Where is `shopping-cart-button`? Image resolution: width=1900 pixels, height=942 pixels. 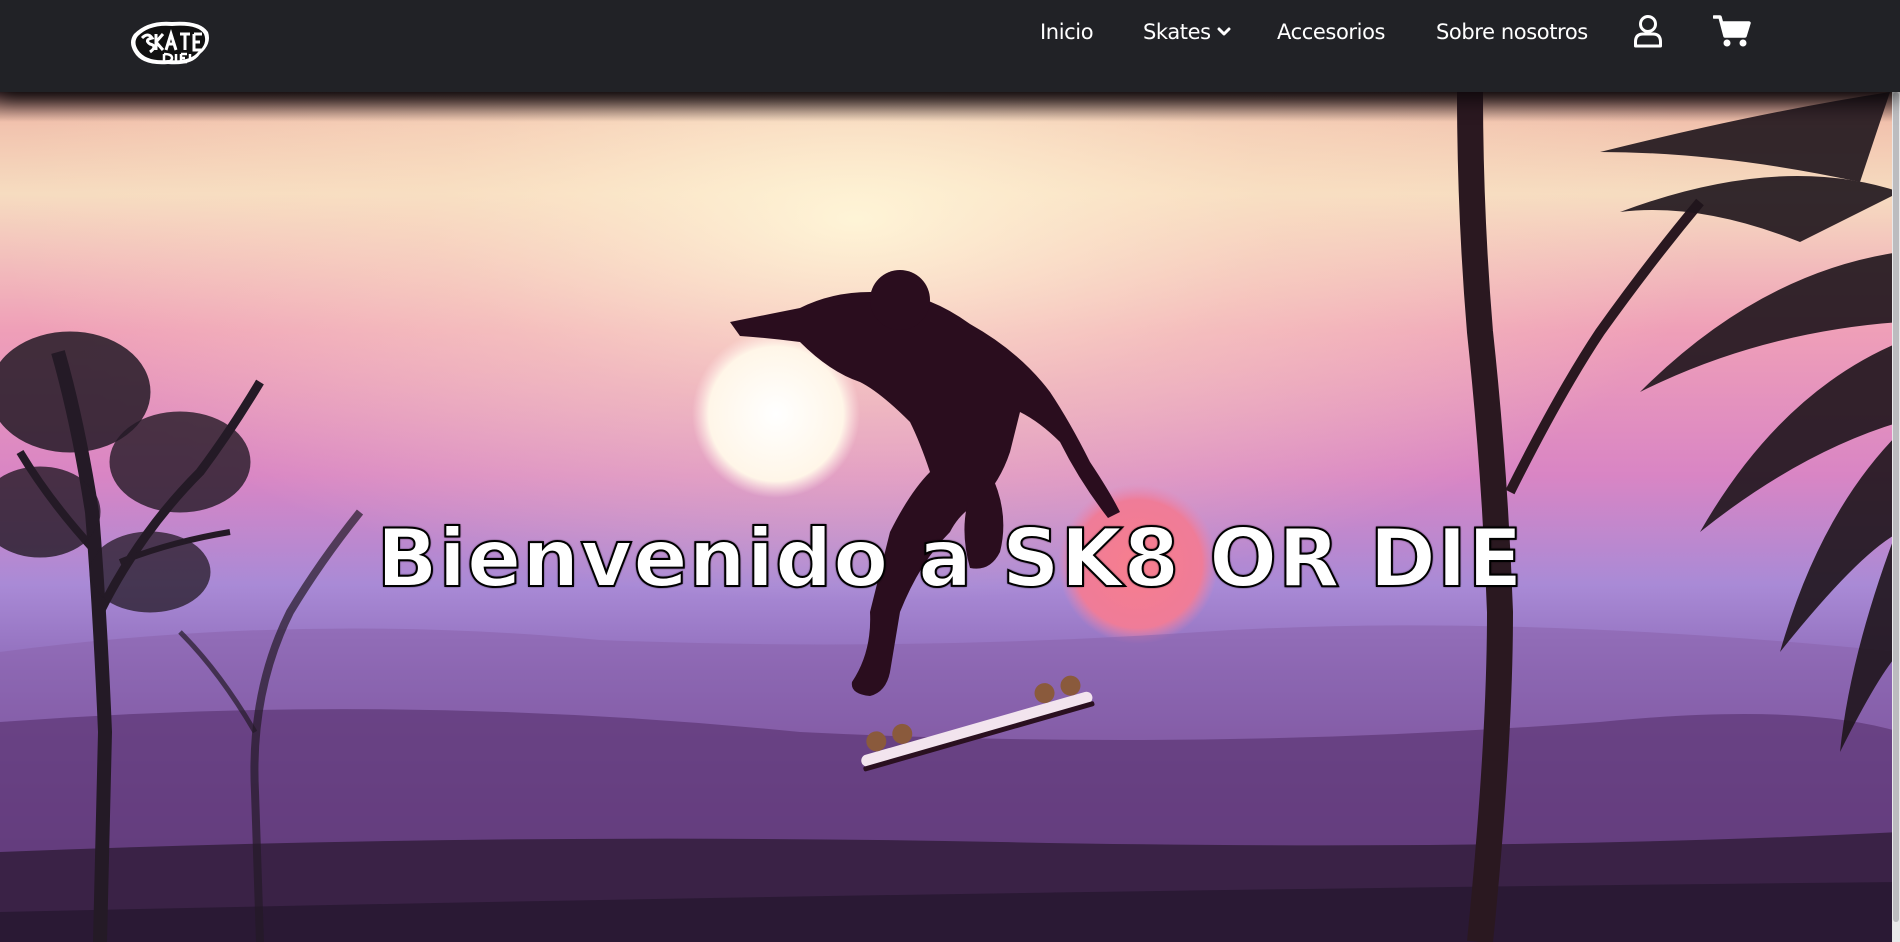 shopping-cart-button is located at coordinates (1732, 31).